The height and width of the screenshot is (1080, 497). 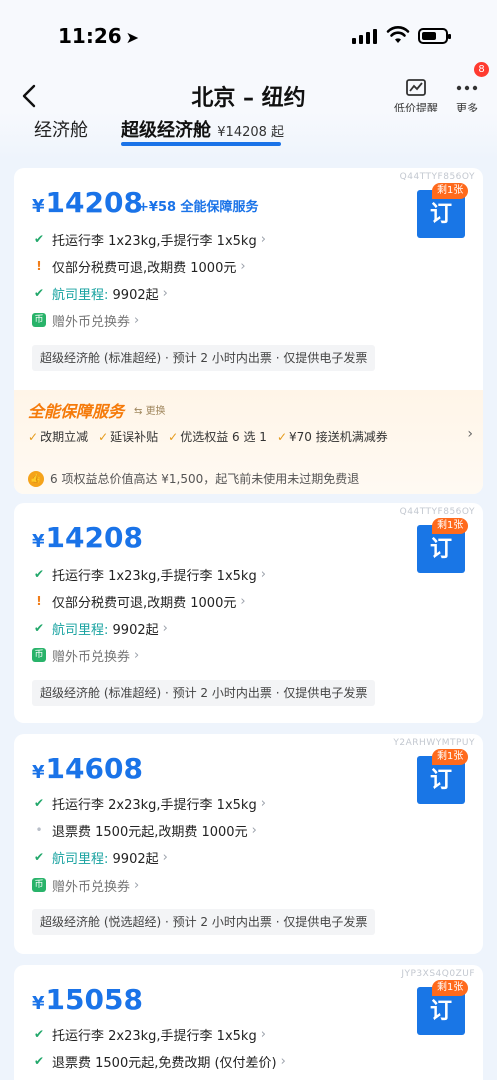 I want to click on service-tag: +¥58 全能保障服务, so click(x=198, y=207).